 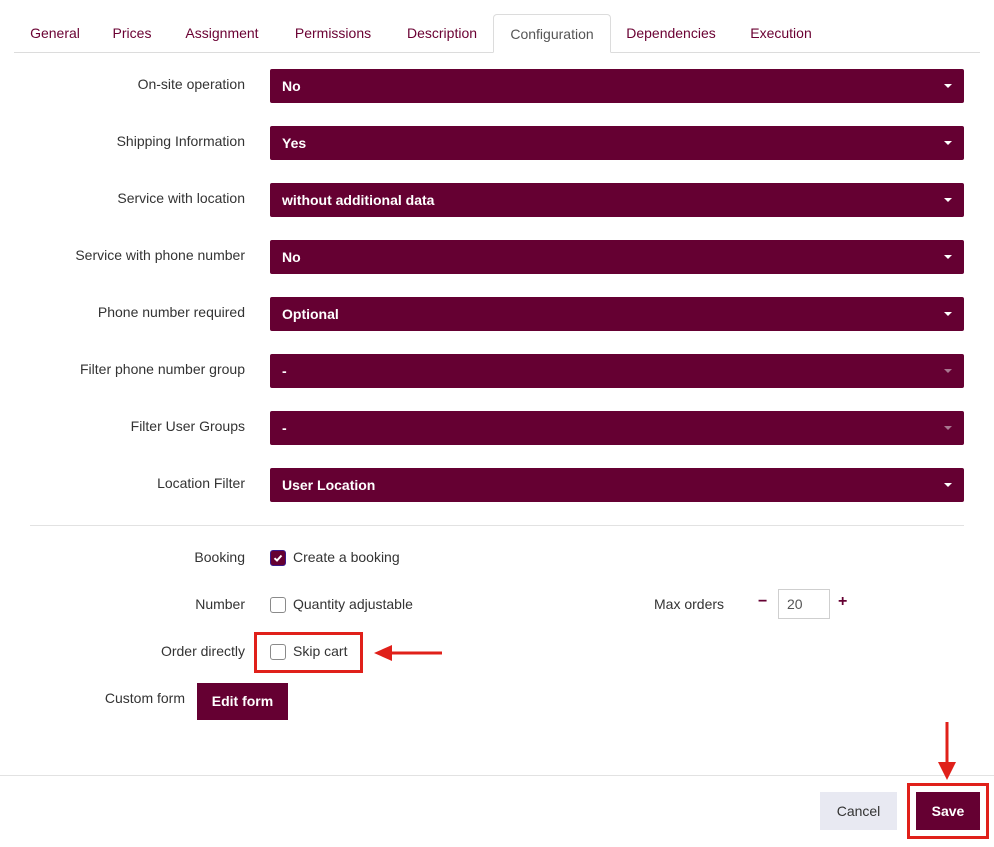 What do you see at coordinates (201, 483) in the screenshot?
I see `location-filter-label: Location Filter` at bounding box center [201, 483].